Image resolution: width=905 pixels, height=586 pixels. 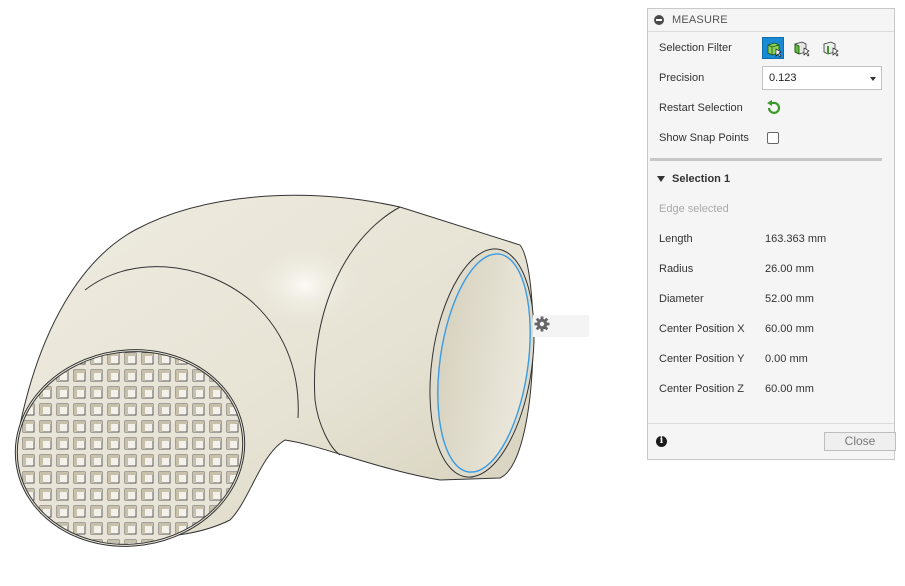 I want to click on footer-divider, so click(x=771, y=423).